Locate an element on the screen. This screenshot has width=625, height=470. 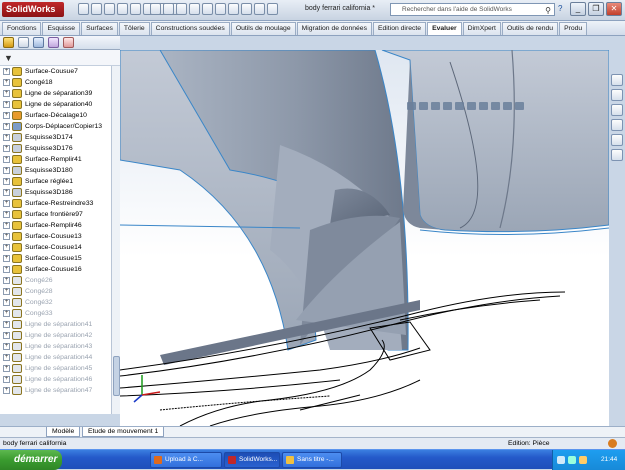
display-style-hud-icon is located at coordinates (471, 106).